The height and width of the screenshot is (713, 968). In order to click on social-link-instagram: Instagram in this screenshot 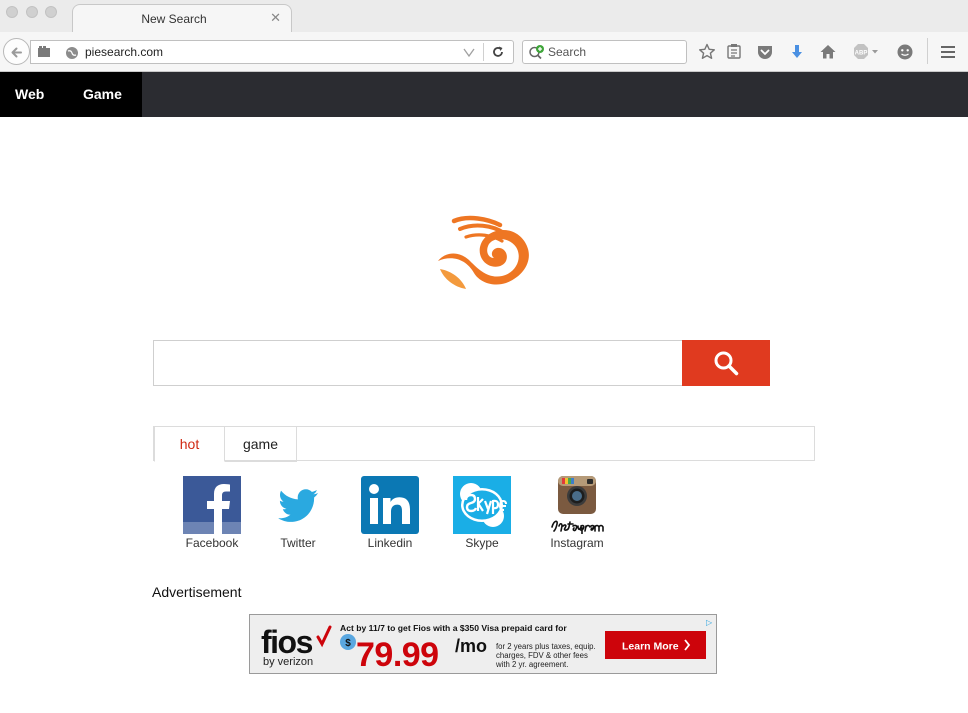, I will do `click(577, 513)`.